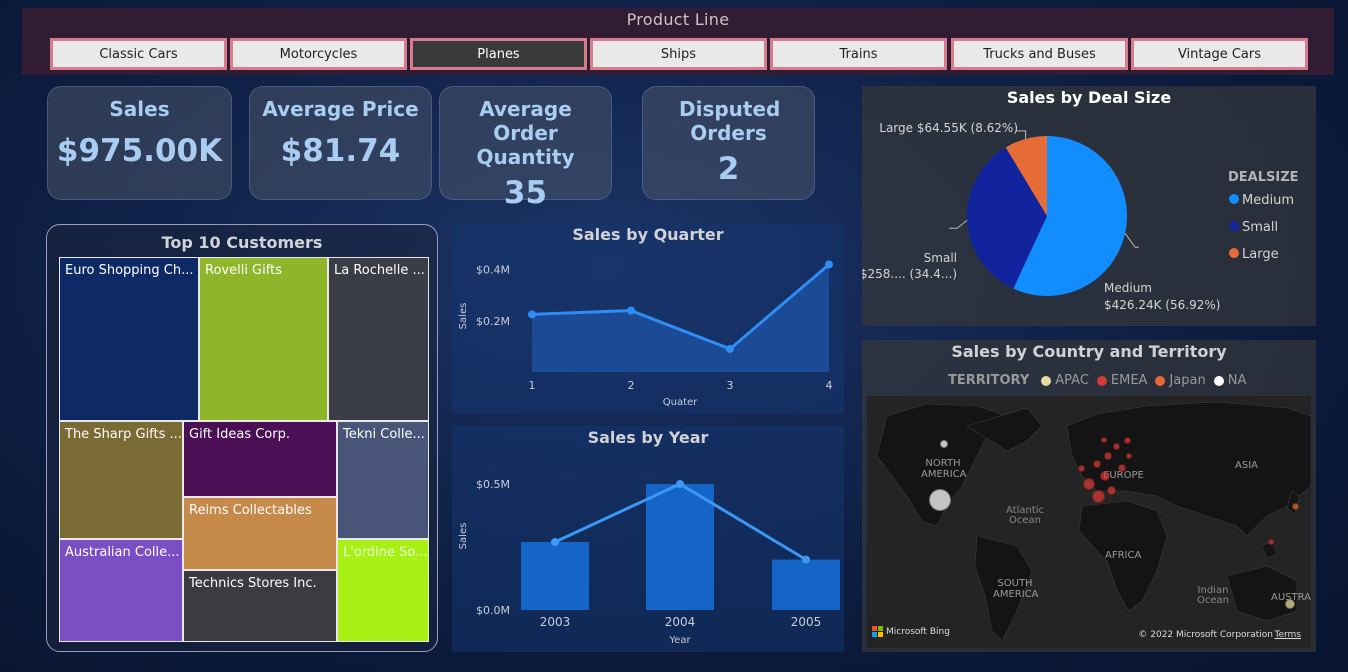 The height and width of the screenshot is (672, 1348). What do you see at coordinates (877, 631) in the screenshot?
I see `microsoft-logo-icon` at bounding box center [877, 631].